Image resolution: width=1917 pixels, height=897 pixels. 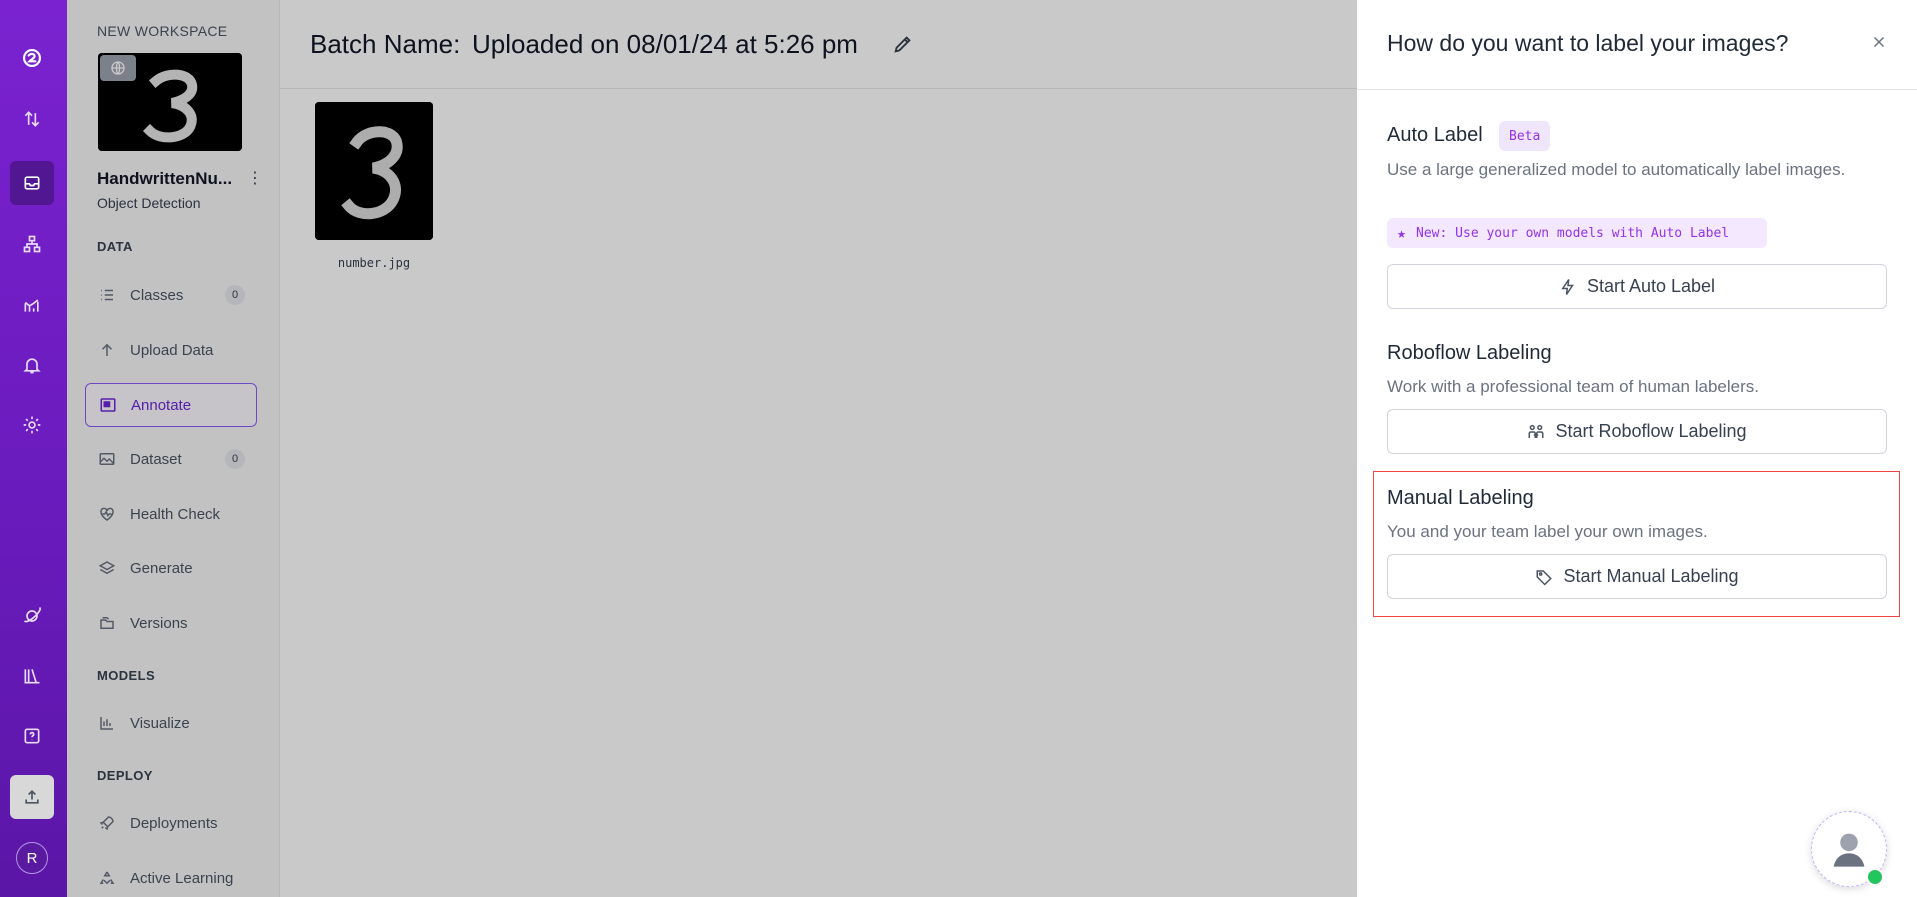 What do you see at coordinates (32, 119) in the screenshot?
I see `sort-arrows-icon` at bounding box center [32, 119].